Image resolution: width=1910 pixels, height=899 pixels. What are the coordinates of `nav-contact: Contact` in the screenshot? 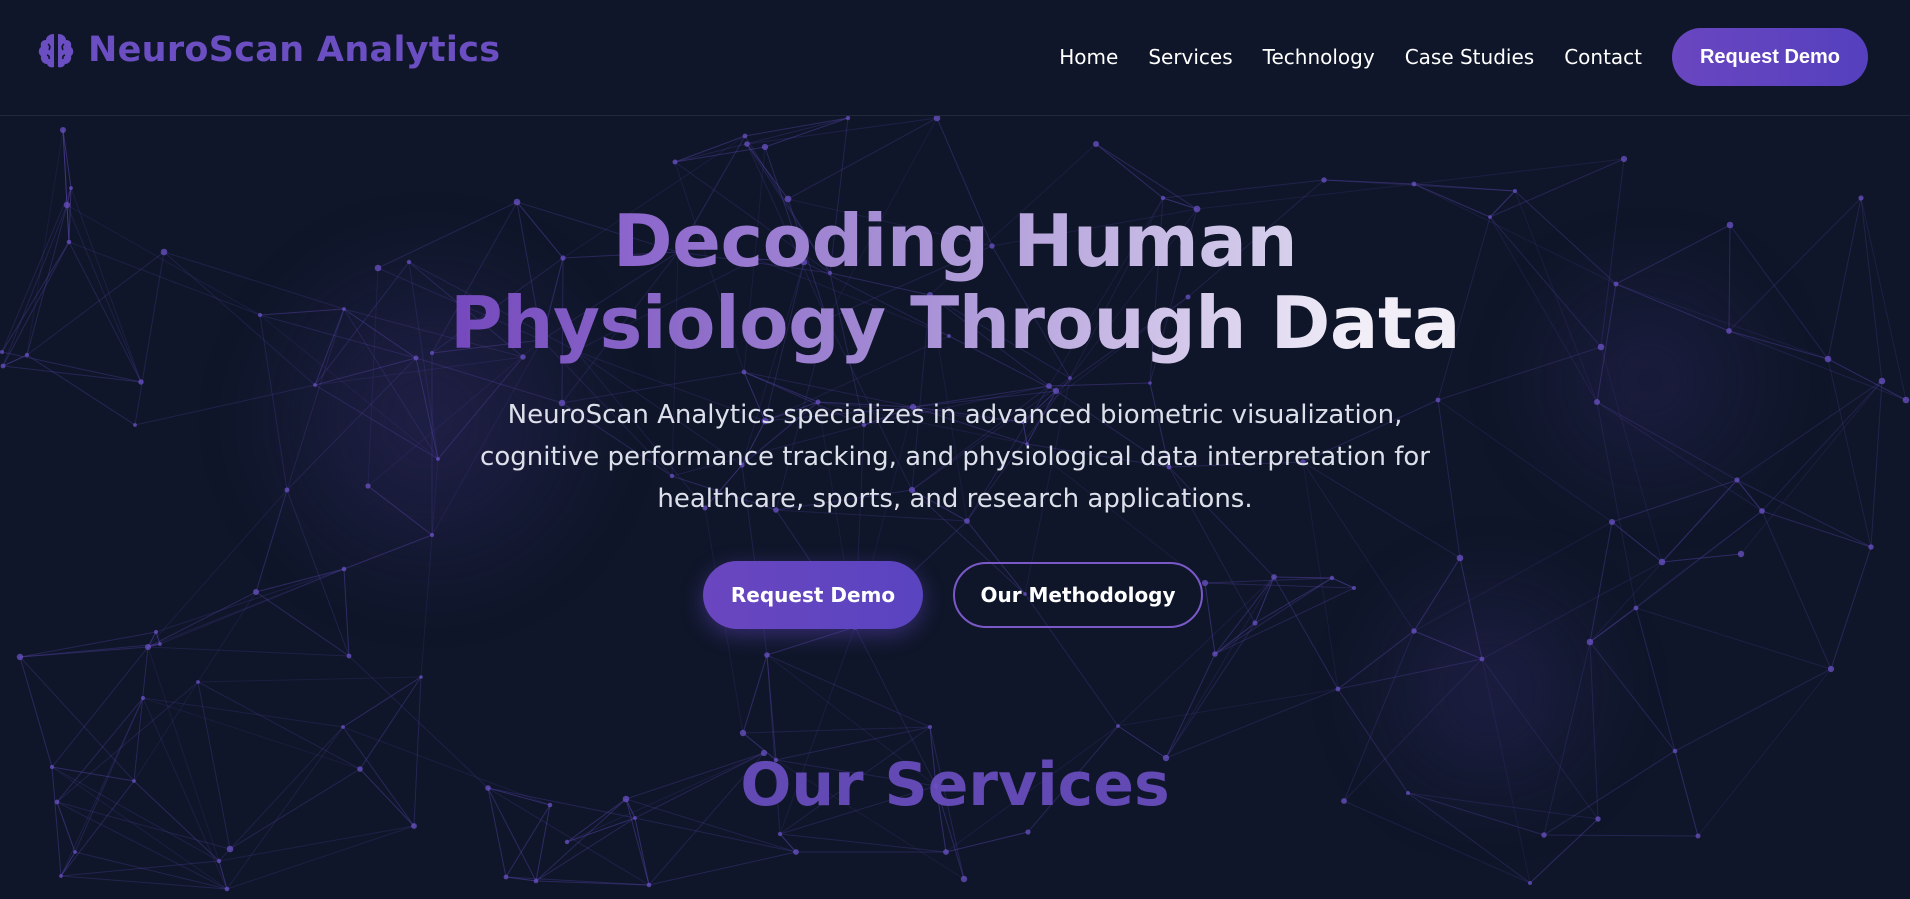 It's located at (1603, 57).